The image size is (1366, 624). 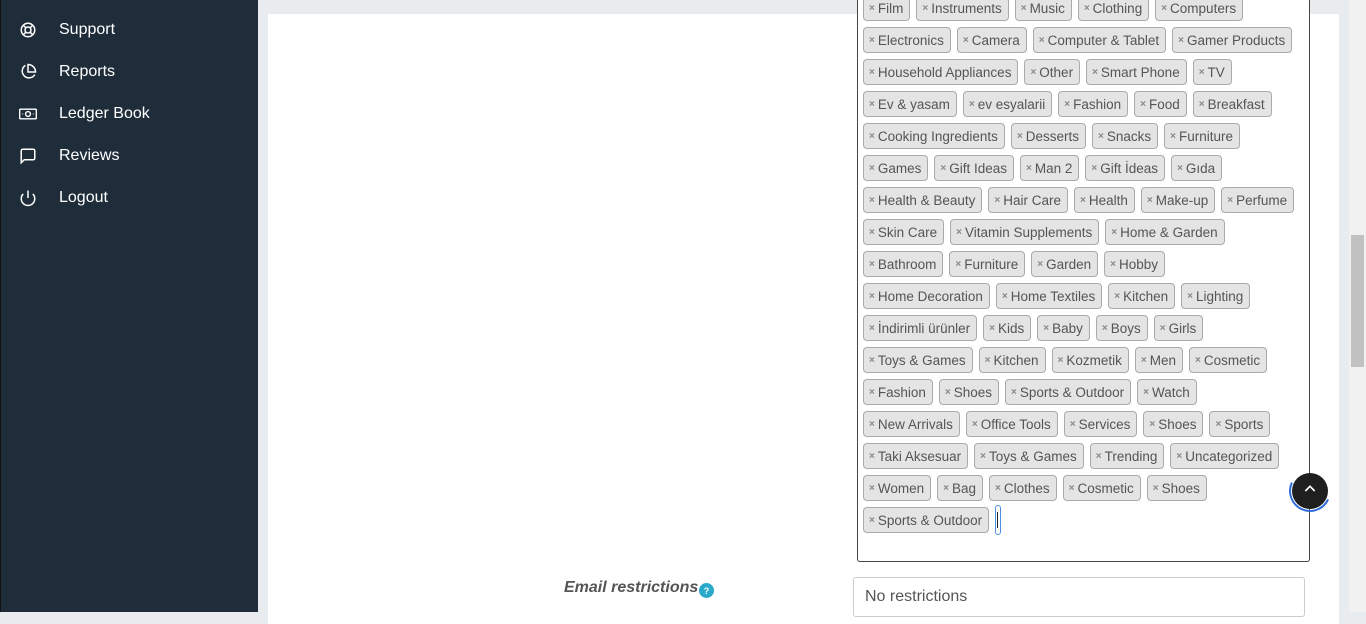 I want to click on sidebar-item-reviews: Reviews, so click(x=129, y=156).